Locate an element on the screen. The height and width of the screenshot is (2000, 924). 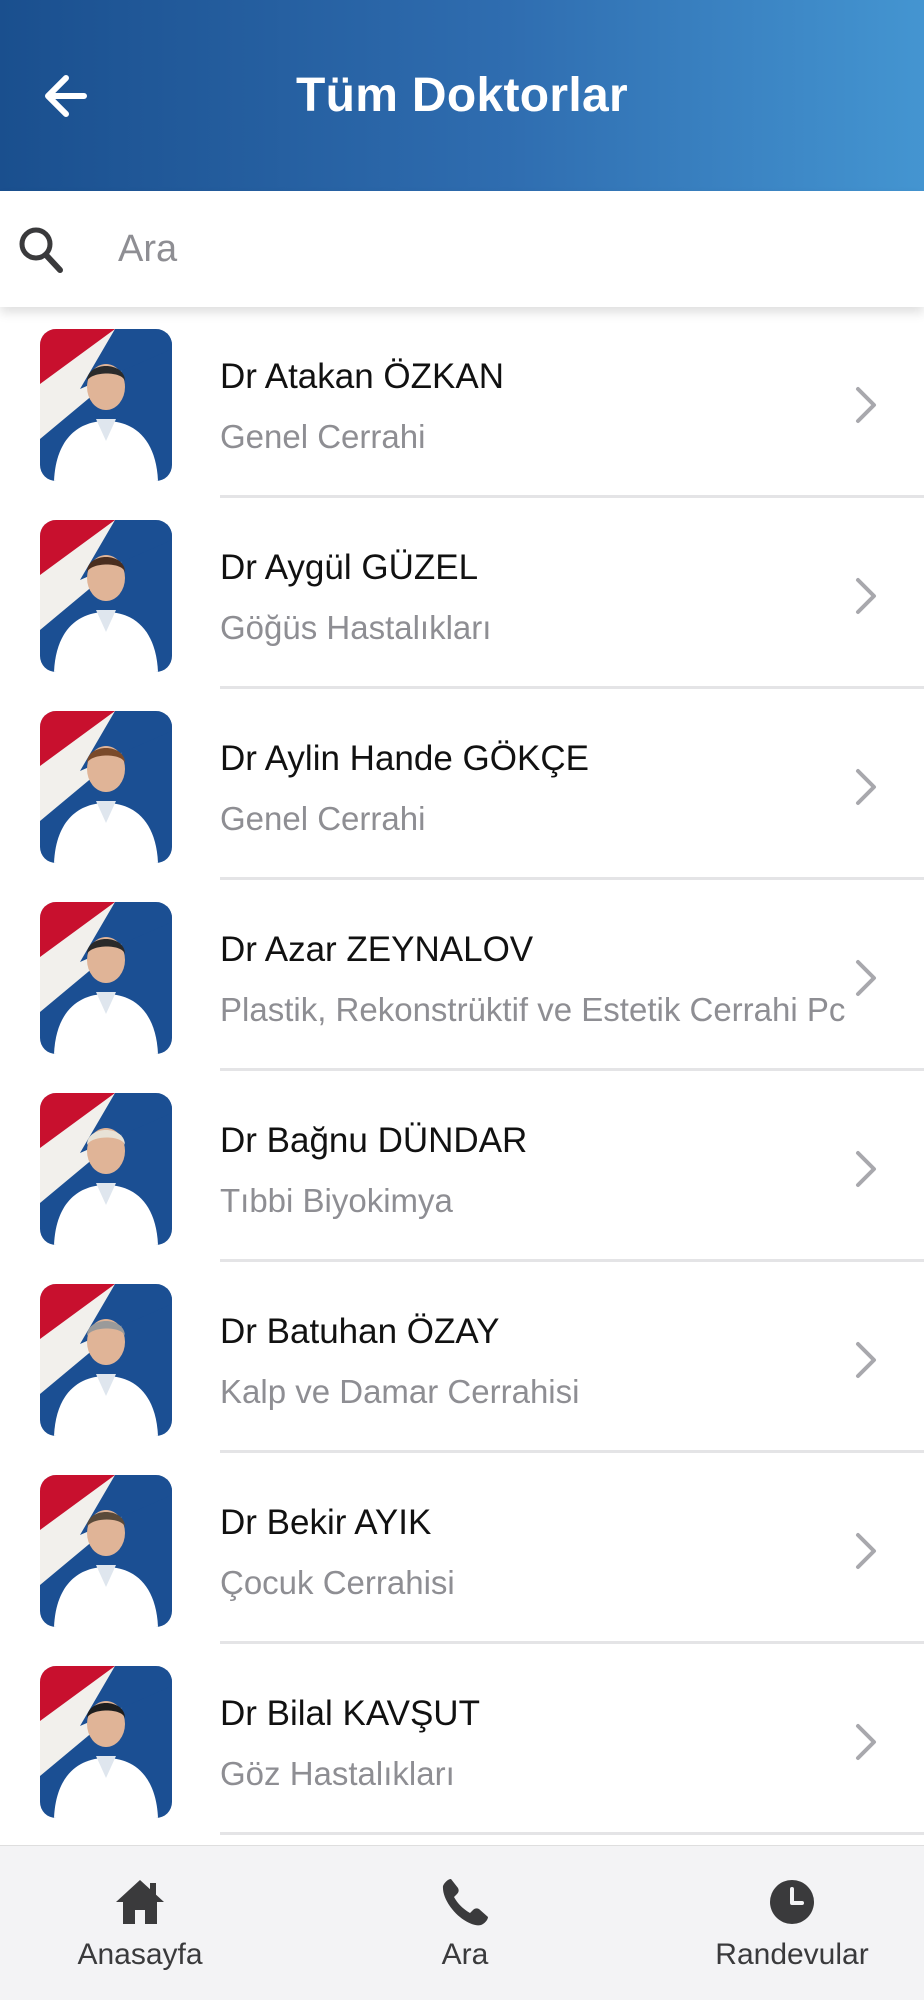
doctor-specialty: Çocuk Cerrahisi is located at coordinates (337, 1582).